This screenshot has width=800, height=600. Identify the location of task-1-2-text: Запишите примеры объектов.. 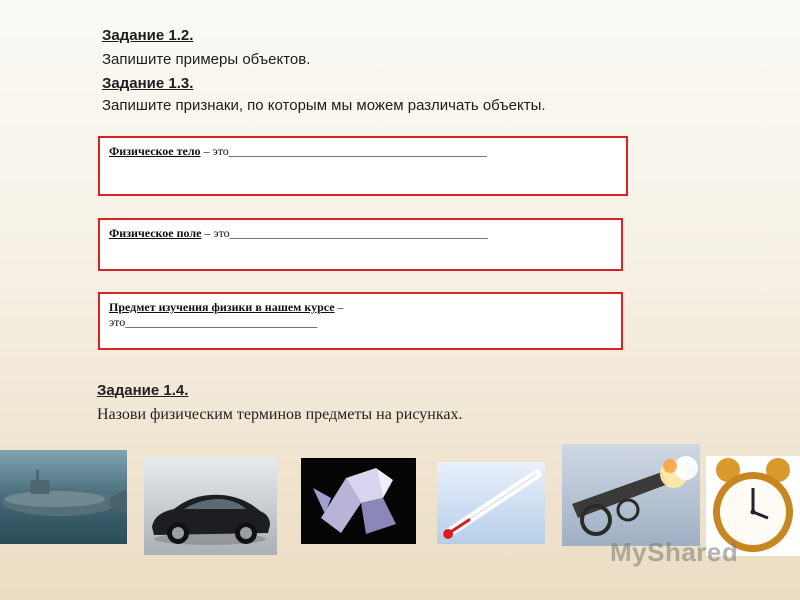
(206, 59).